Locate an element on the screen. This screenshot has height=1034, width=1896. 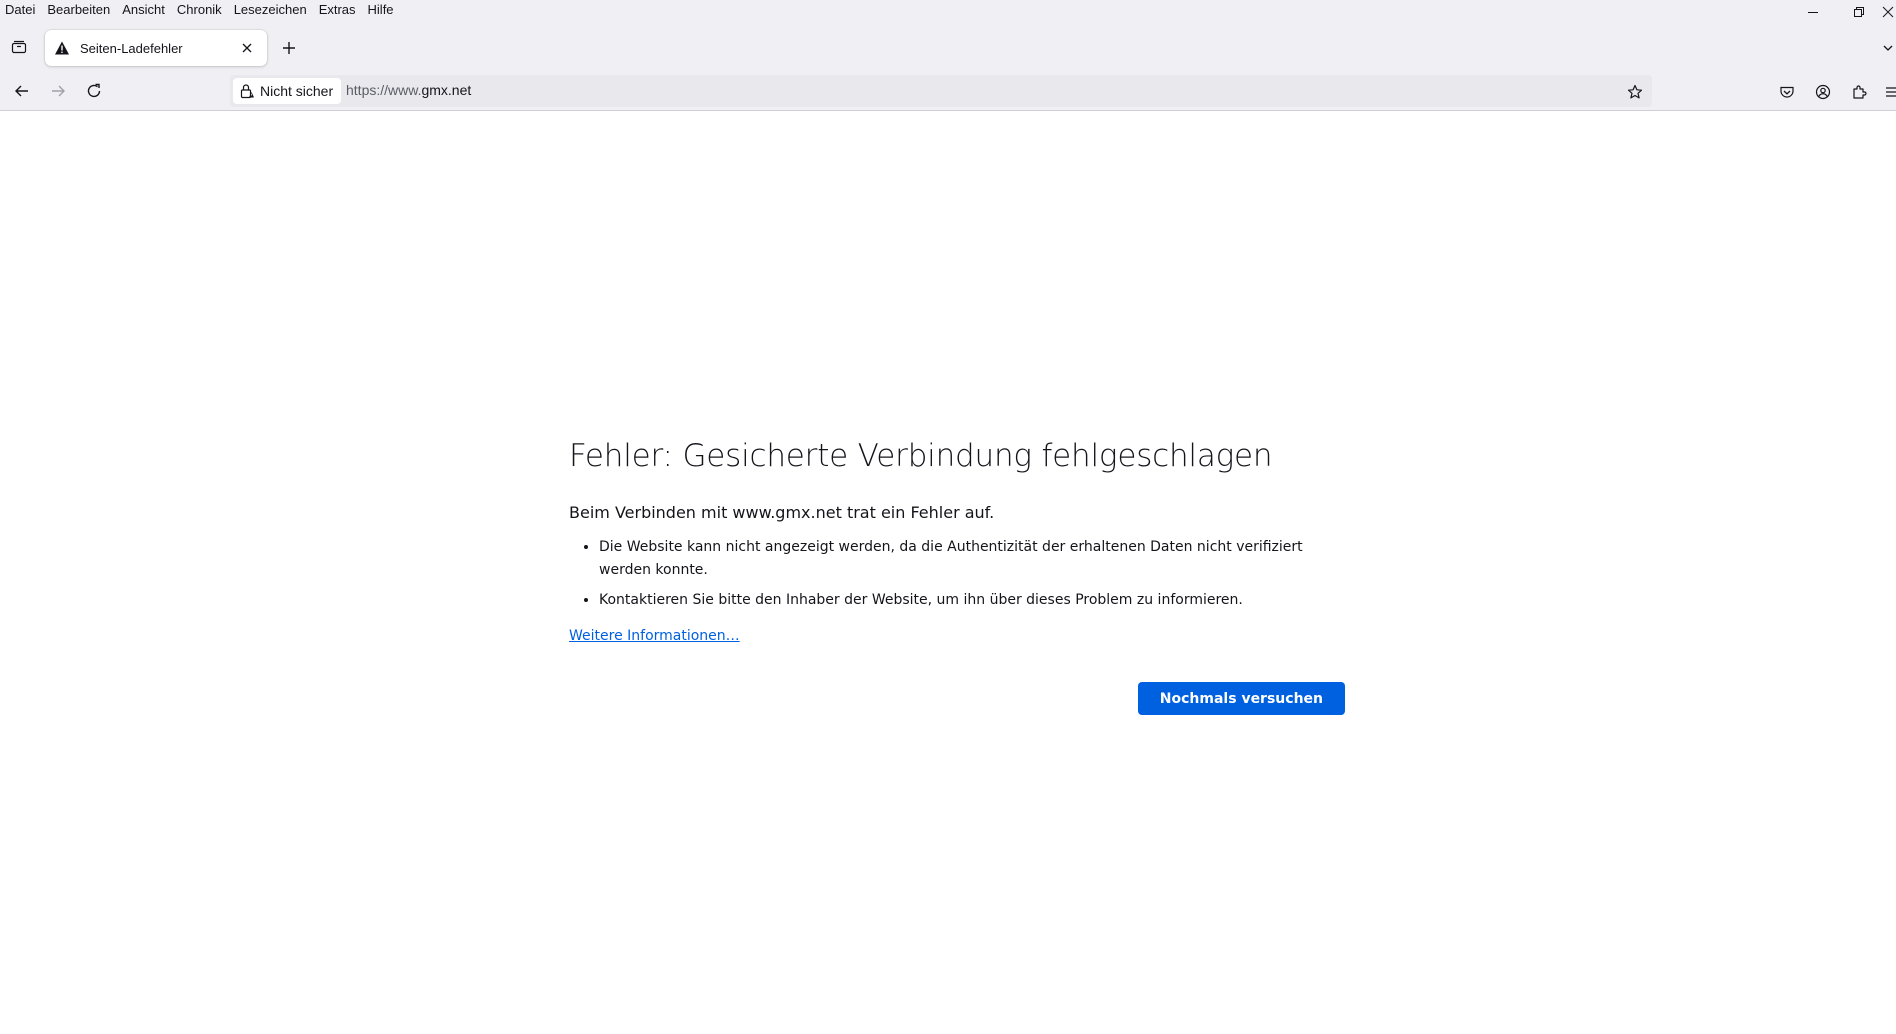
tab-overview-button is located at coordinates (19, 47).